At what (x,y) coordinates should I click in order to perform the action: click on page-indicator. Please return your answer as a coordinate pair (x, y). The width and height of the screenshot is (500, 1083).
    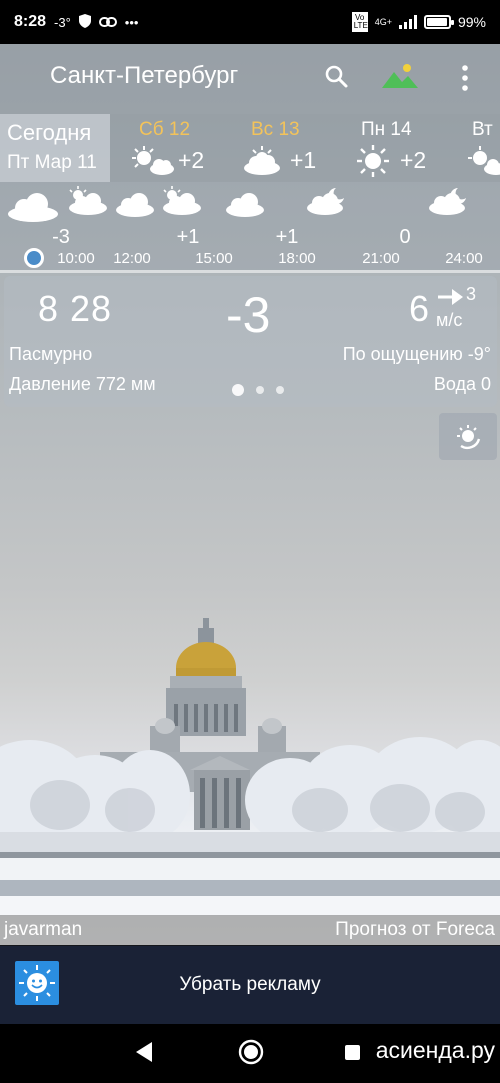
    Looking at the image, I should click on (258, 390).